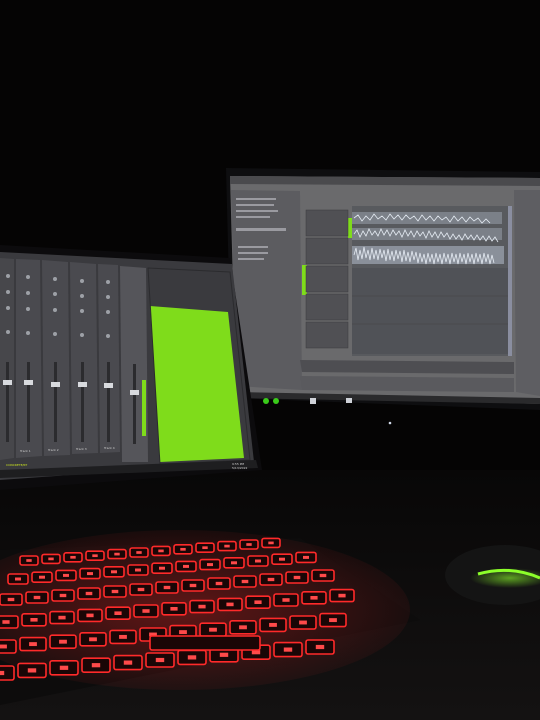 The image size is (540, 720). What do you see at coordinates (81, 449) in the screenshot?
I see `channel-label: Track 3` at bounding box center [81, 449].